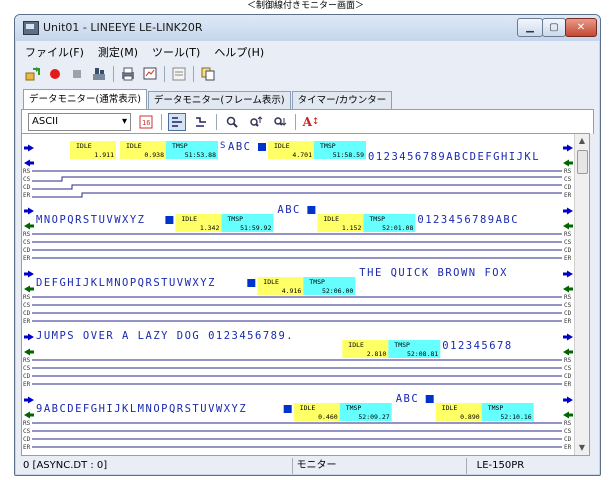 This screenshot has width=611, height=480. What do you see at coordinates (582, 448) in the screenshot?
I see `scroll-down-icon: ▼` at bounding box center [582, 448].